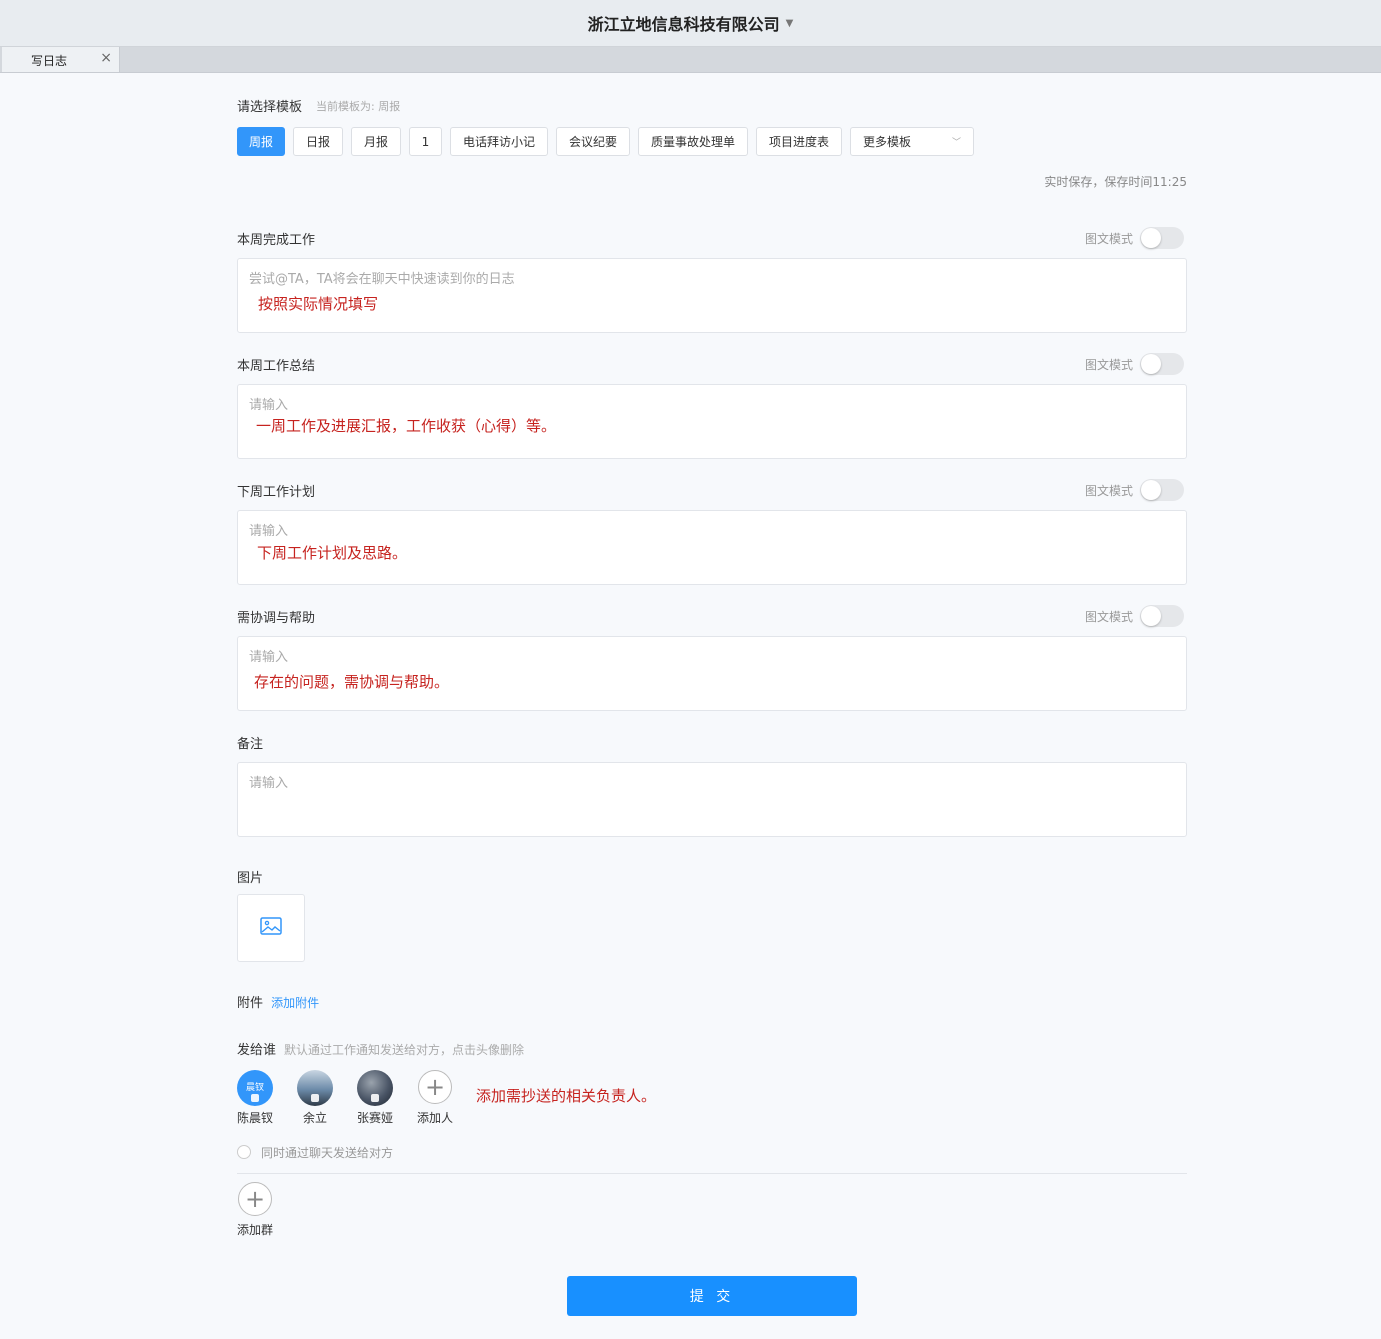  I want to click on add-group: + 添加群, so click(255, 1210).